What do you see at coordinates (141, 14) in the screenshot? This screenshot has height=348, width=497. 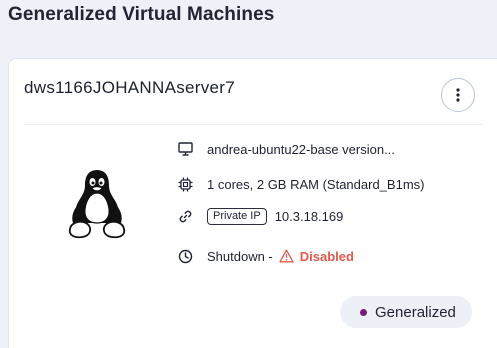 I see `section-title: Generalized Virtual Machines` at bounding box center [141, 14].